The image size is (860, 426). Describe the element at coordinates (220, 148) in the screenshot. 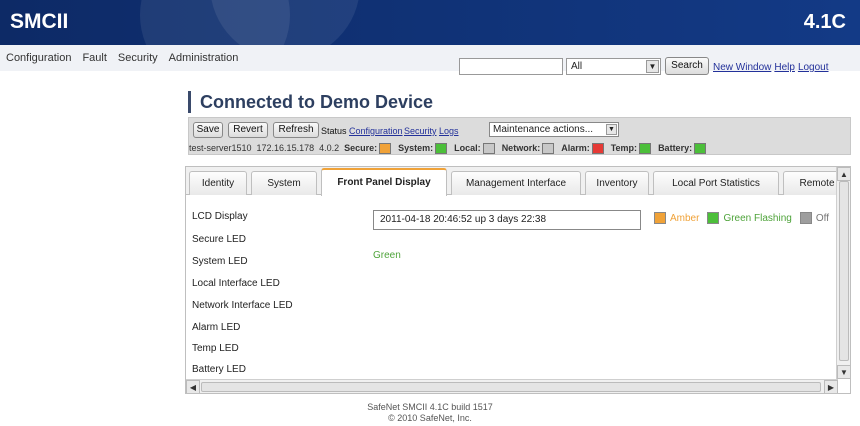

I see `device-hostname: test-server1510` at that location.